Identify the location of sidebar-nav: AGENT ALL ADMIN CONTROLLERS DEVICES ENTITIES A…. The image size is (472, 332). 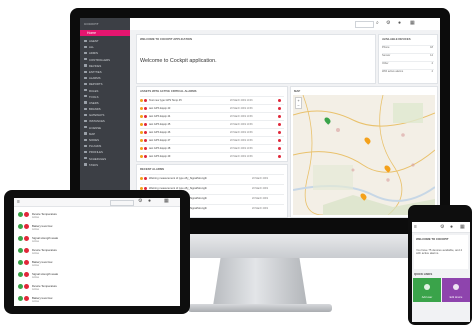
(105, 103).